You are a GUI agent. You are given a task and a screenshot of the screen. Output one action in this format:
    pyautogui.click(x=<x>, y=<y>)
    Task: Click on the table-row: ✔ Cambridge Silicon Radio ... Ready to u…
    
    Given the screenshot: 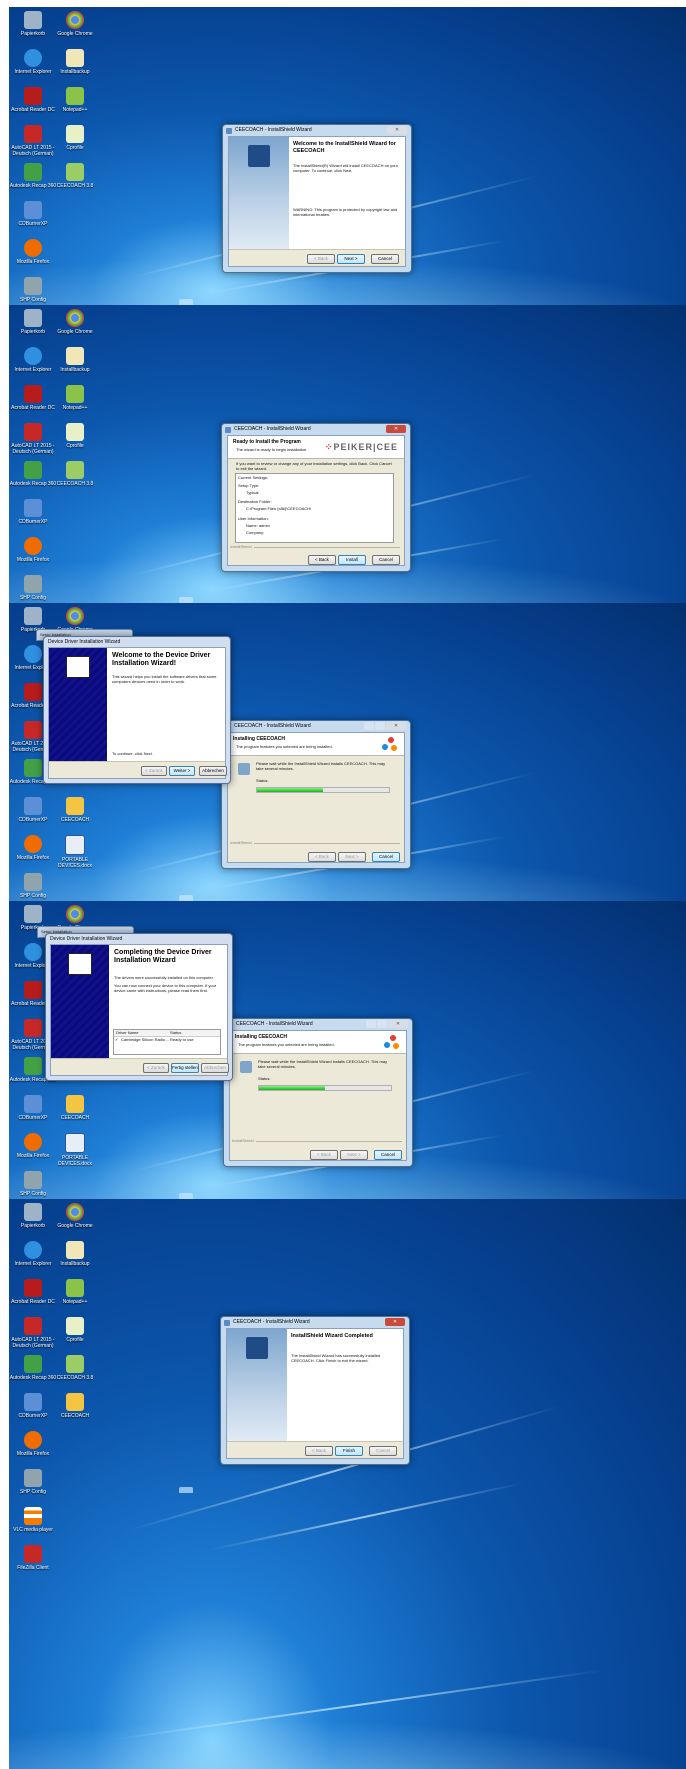 What is the action you would take?
    pyautogui.click(x=167, y=1040)
    